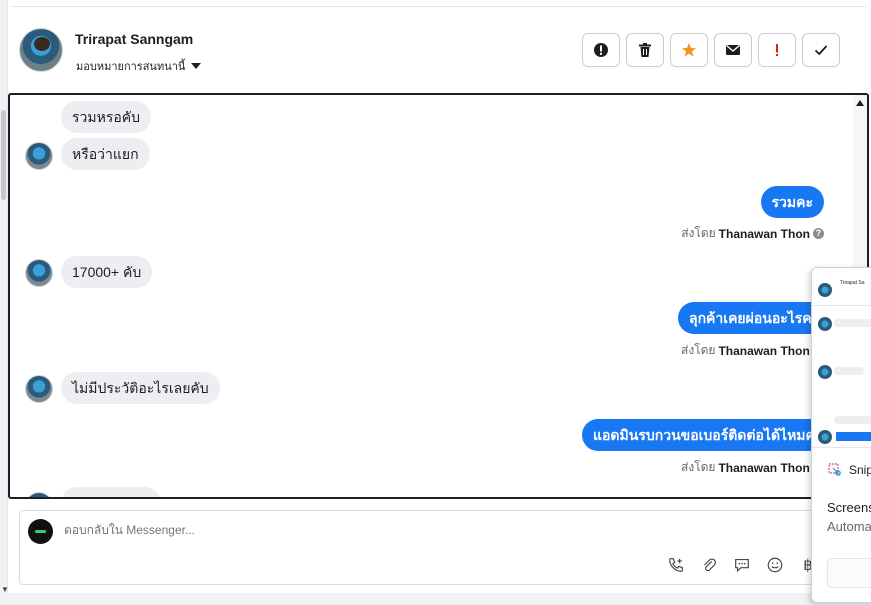 This screenshot has width=871, height=605. I want to click on assign-conversation-dropdown: มอบหมายการสนทนานี้, so click(139, 66).